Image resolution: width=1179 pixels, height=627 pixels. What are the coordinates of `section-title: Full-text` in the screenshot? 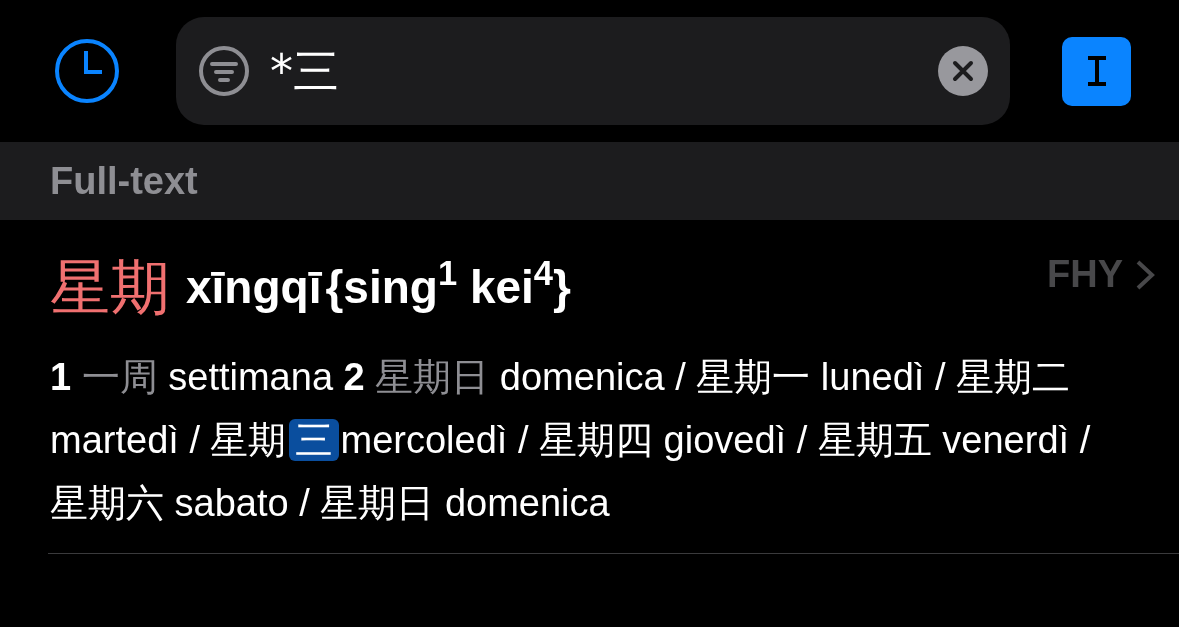 It's located at (124, 181).